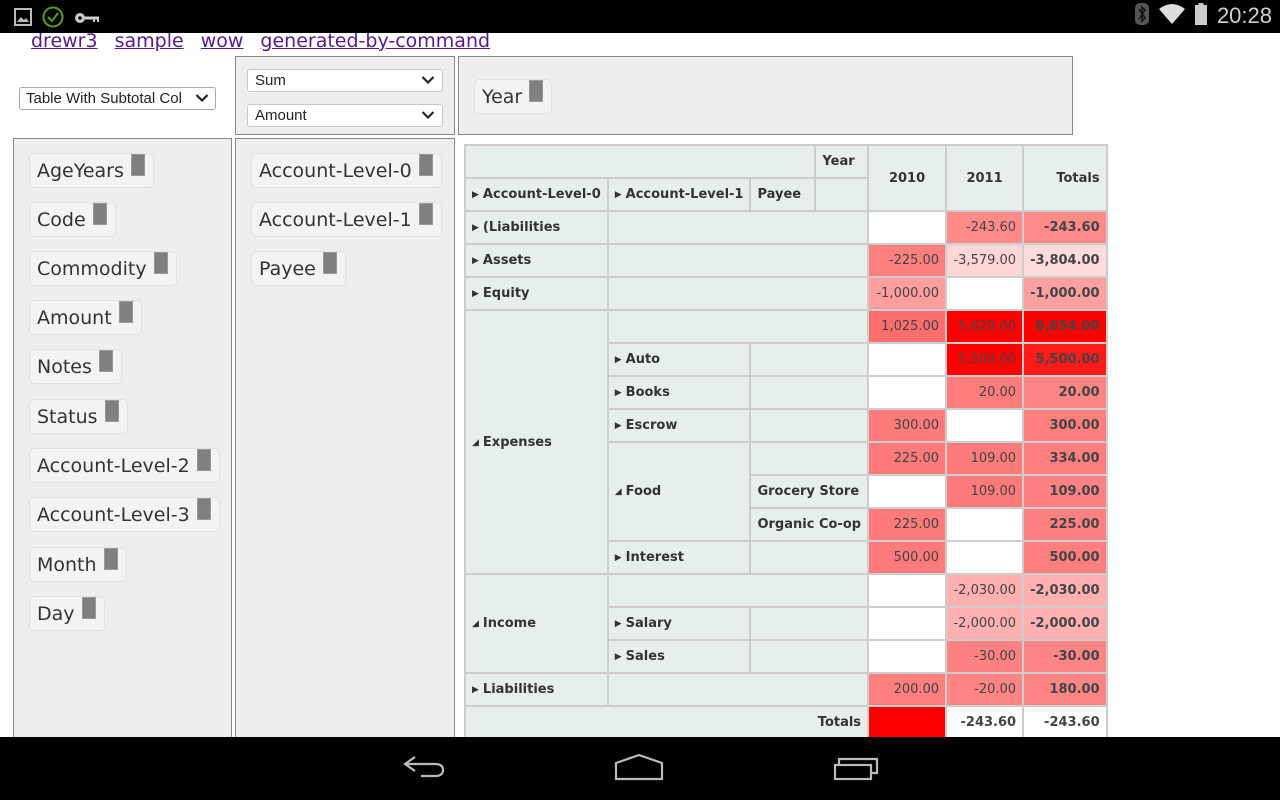 The width and height of the screenshot is (1280, 800). What do you see at coordinates (1065, 722) in the screenshot?
I see `cell-grand-total: -243.60` at bounding box center [1065, 722].